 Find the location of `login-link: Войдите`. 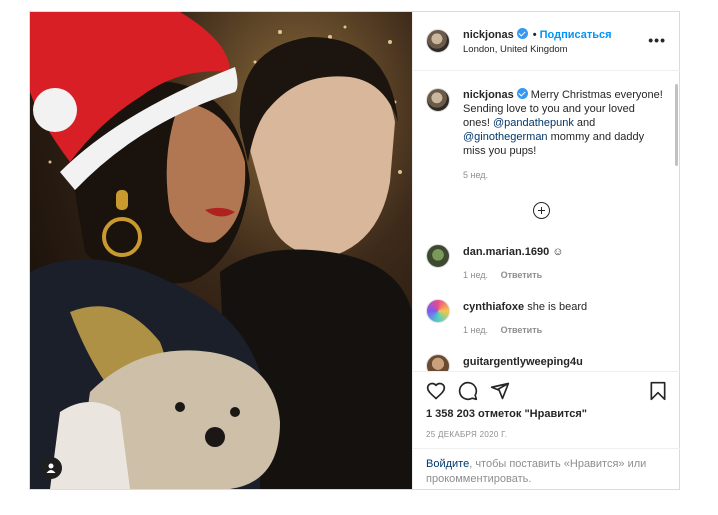

login-link: Войдите is located at coordinates (447, 464).